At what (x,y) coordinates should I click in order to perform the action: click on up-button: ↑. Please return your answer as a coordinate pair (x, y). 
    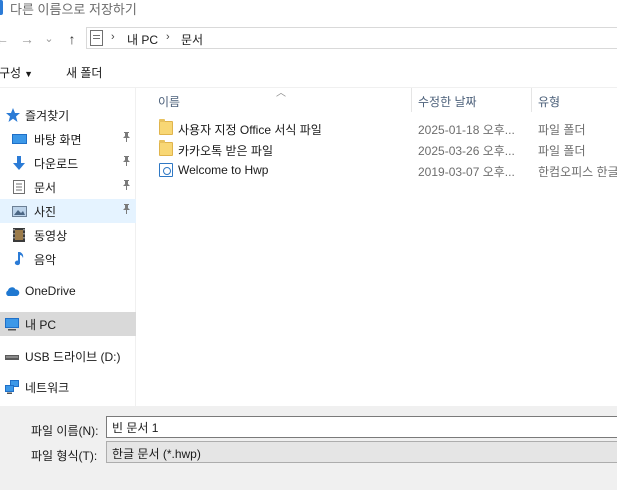
    Looking at the image, I should click on (72, 39).